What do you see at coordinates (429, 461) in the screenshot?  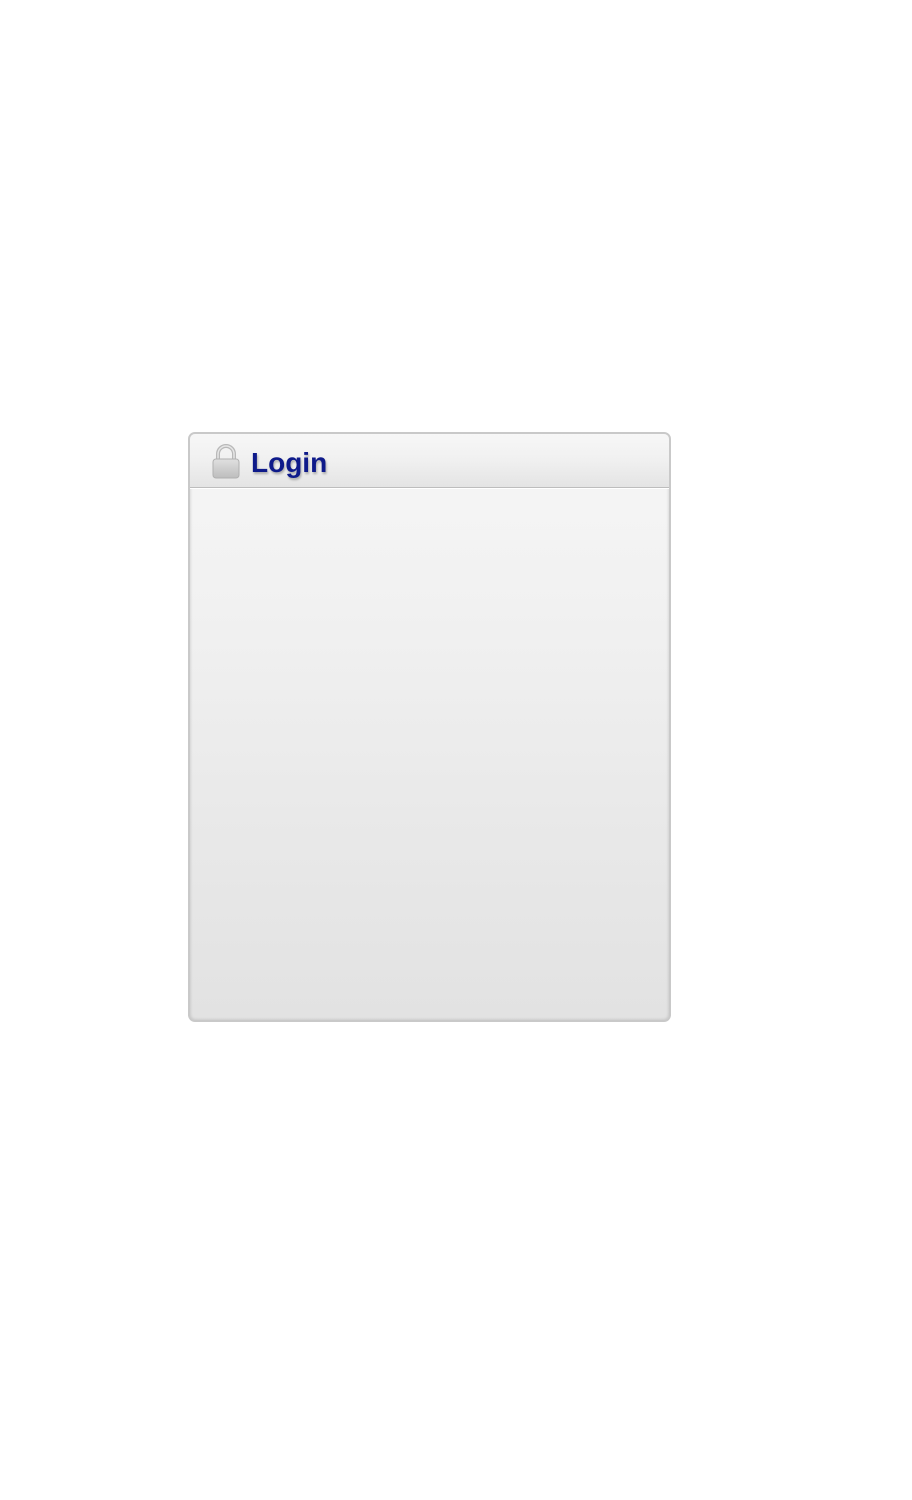 I see `login-header: Login` at bounding box center [429, 461].